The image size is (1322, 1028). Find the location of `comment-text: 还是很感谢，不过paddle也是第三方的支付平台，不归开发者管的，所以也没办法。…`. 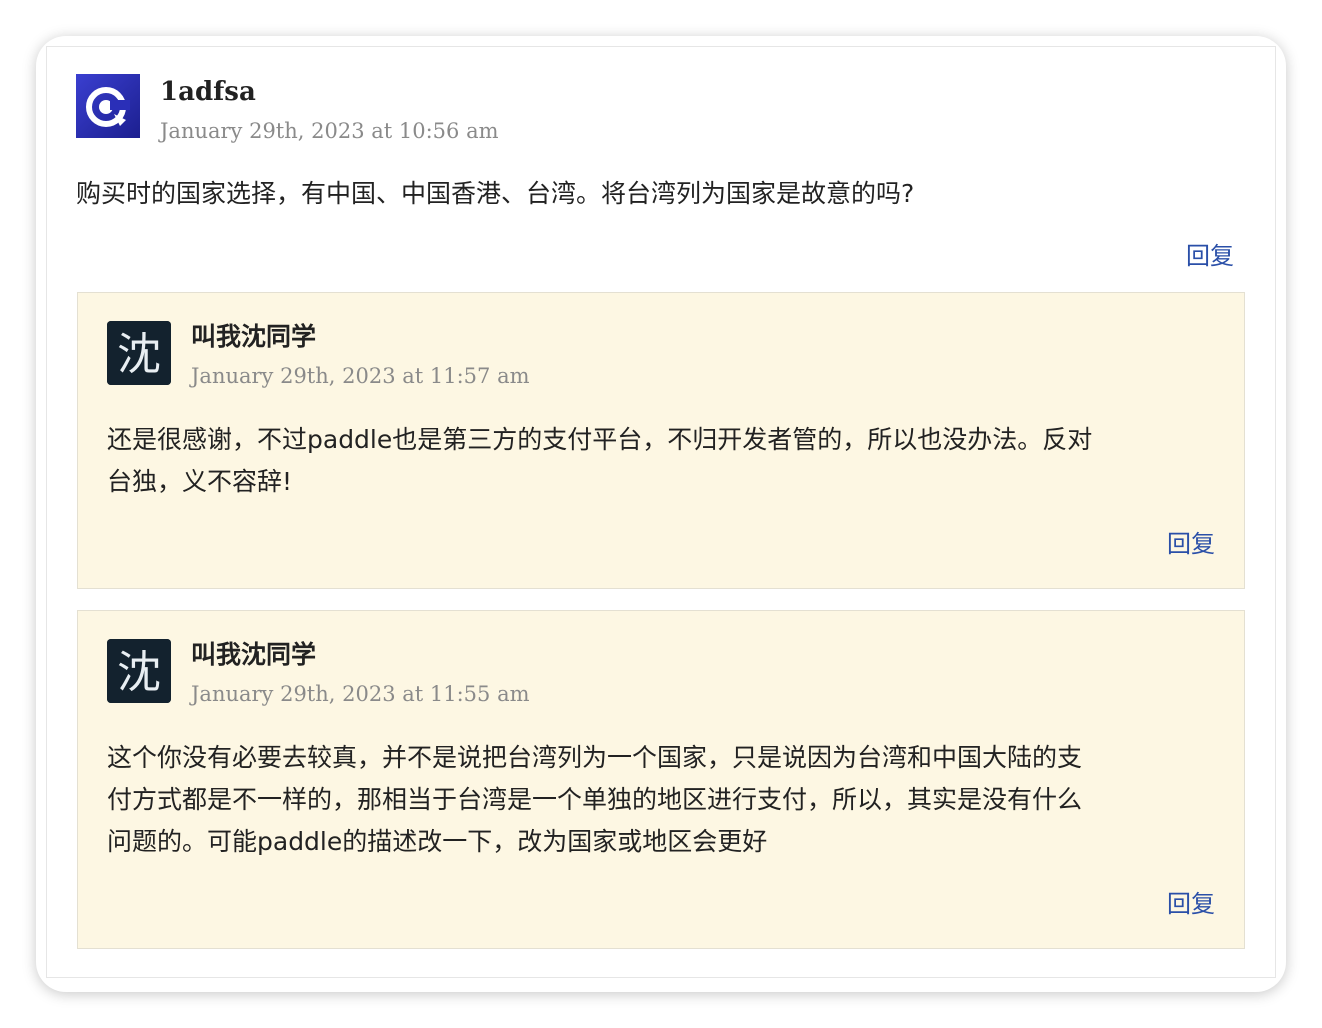

comment-text: 还是很感谢，不过paddle也是第三方的支付平台，不归开发者管的，所以也没办法。… is located at coordinates (599, 461).